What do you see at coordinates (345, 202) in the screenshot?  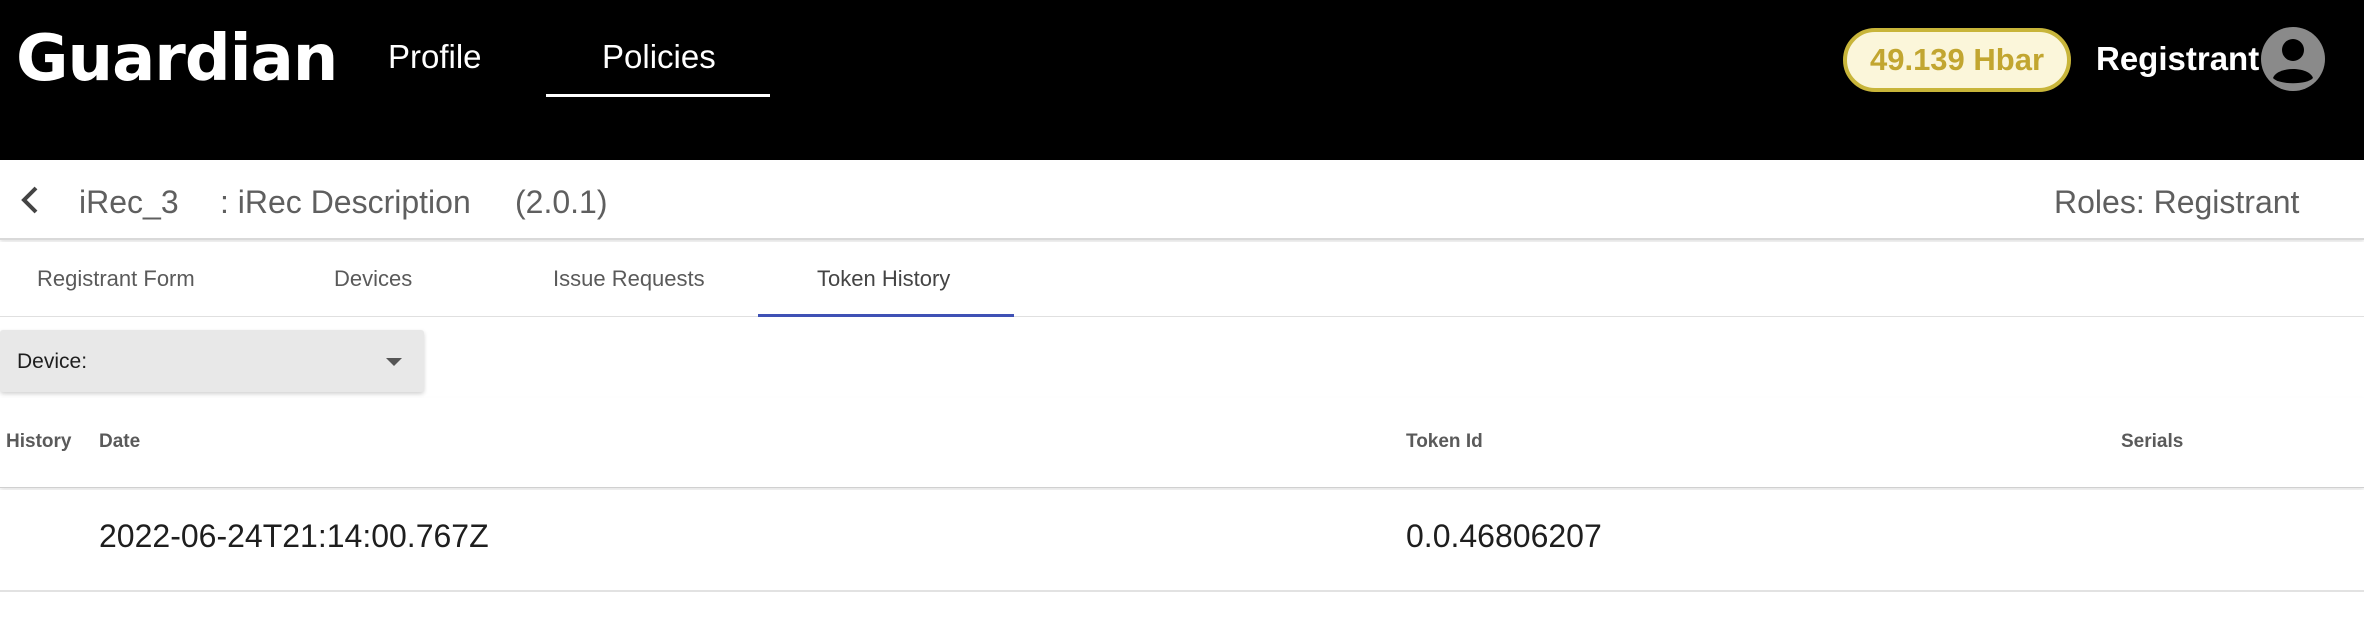 I see `policy-description: : iRec Description` at bounding box center [345, 202].